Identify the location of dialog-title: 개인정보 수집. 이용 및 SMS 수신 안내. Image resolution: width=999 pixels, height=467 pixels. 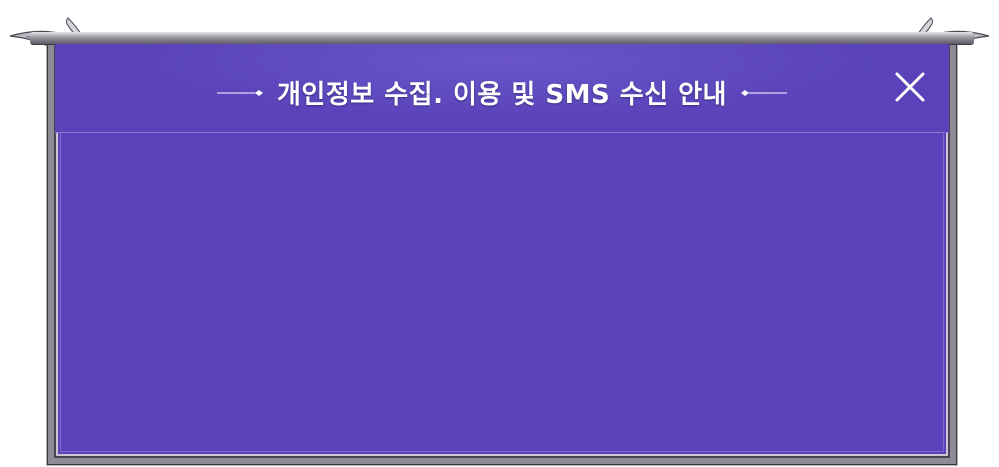
(502, 95).